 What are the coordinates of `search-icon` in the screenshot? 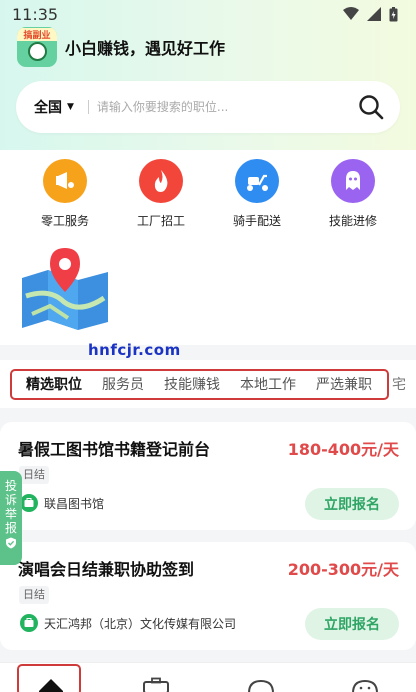 It's located at (371, 107).